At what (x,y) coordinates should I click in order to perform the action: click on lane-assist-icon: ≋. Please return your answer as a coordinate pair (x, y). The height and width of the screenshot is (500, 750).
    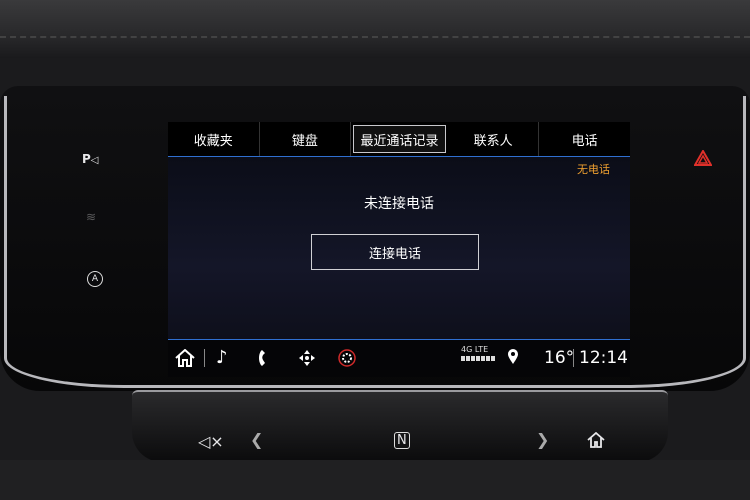
    Looking at the image, I should click on (91, 217).